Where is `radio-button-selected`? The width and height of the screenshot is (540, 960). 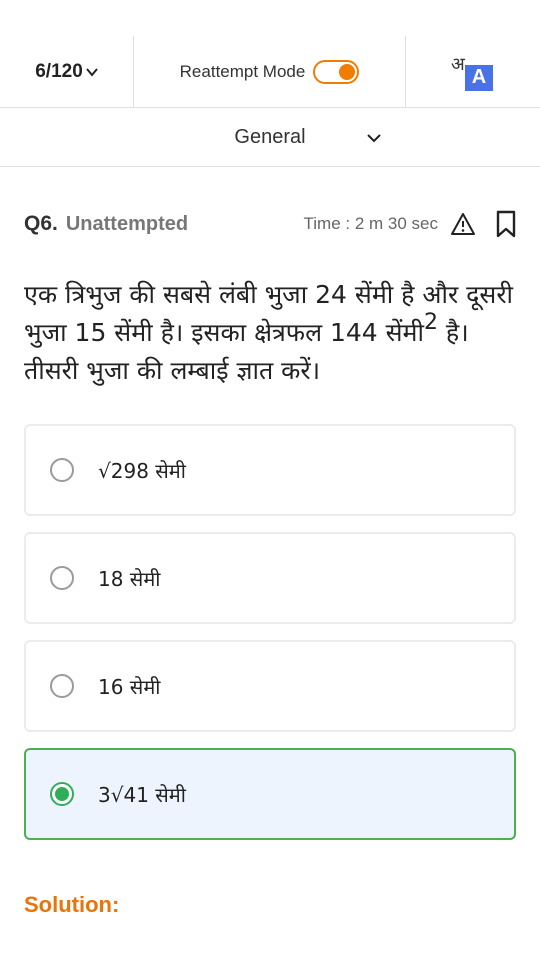 radio-button-selected is located at coordinates (62, 794).